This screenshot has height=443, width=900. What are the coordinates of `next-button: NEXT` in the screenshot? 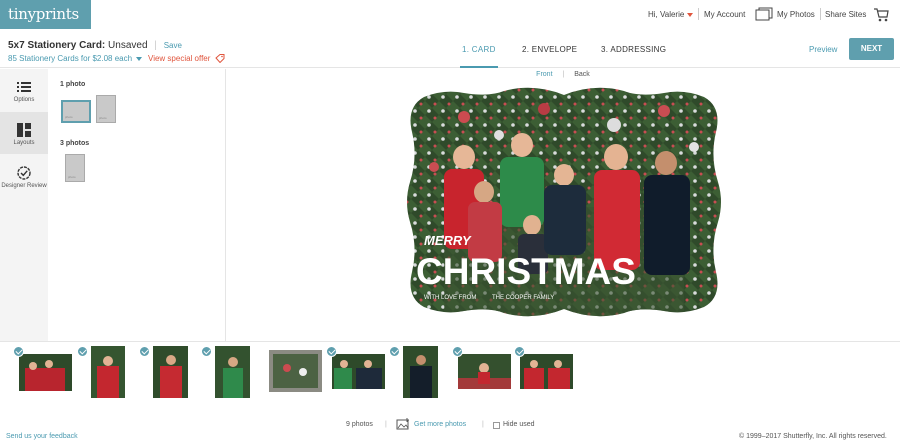 It's located at (871, 49).